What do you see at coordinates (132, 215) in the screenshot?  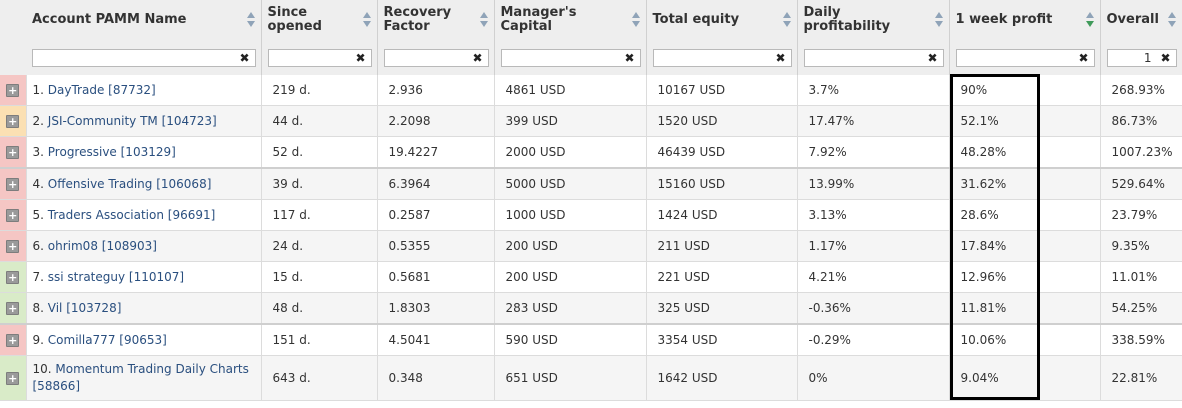 I see `account-link: Traders Association [96691]` at bounding box center [132, 215].